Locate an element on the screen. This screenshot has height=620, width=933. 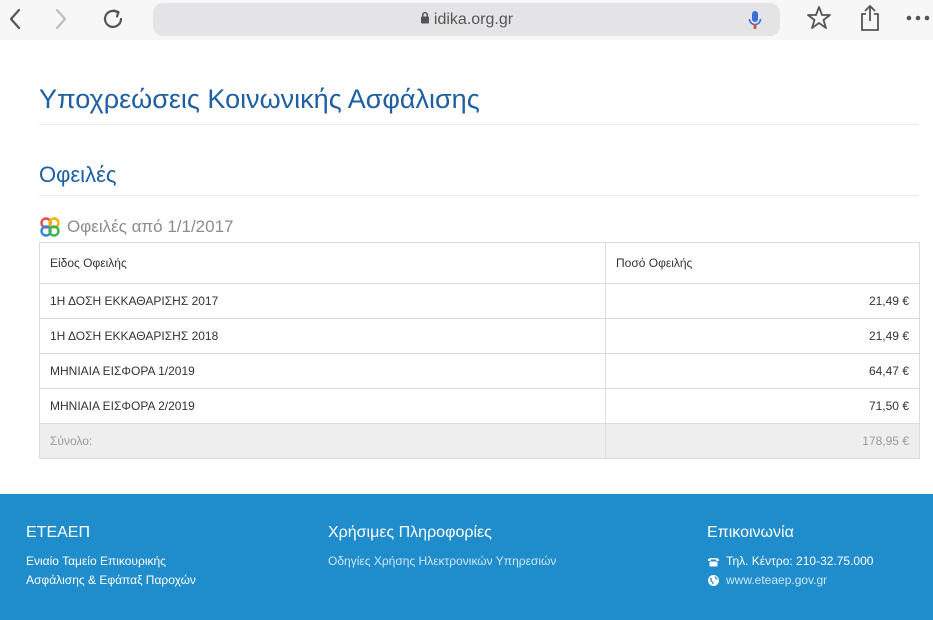
total-amount: 178,95 € is located at coordinates (762, 441).